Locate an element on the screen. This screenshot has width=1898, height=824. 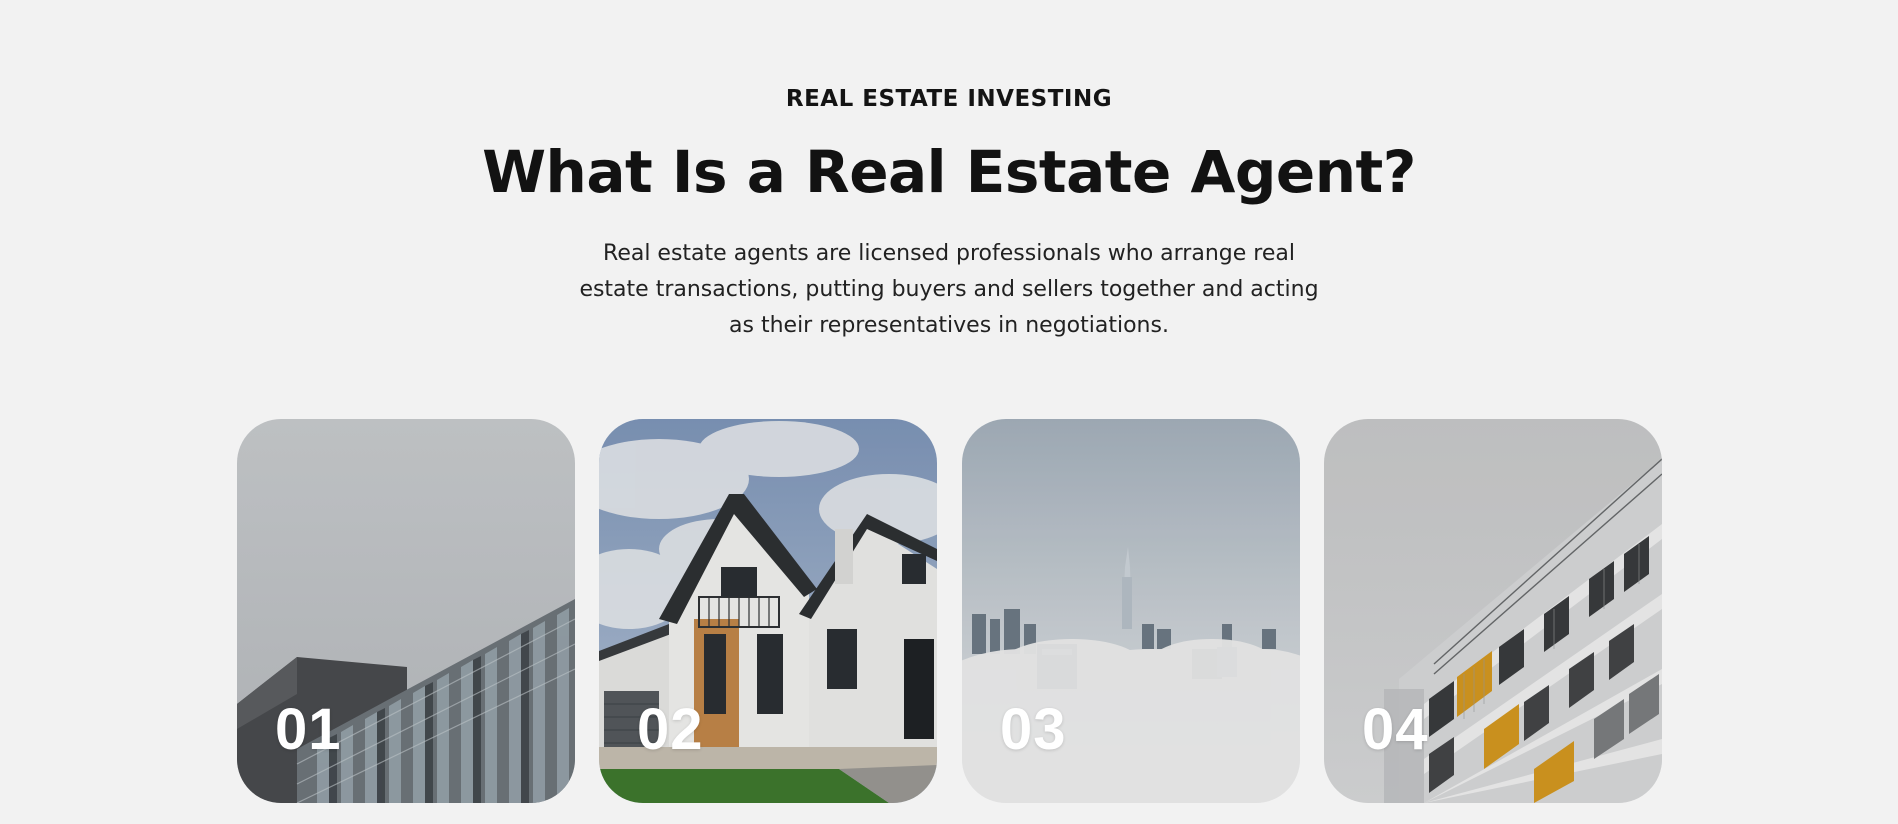
card-number: 04 is located at coordinates (1395, 729).